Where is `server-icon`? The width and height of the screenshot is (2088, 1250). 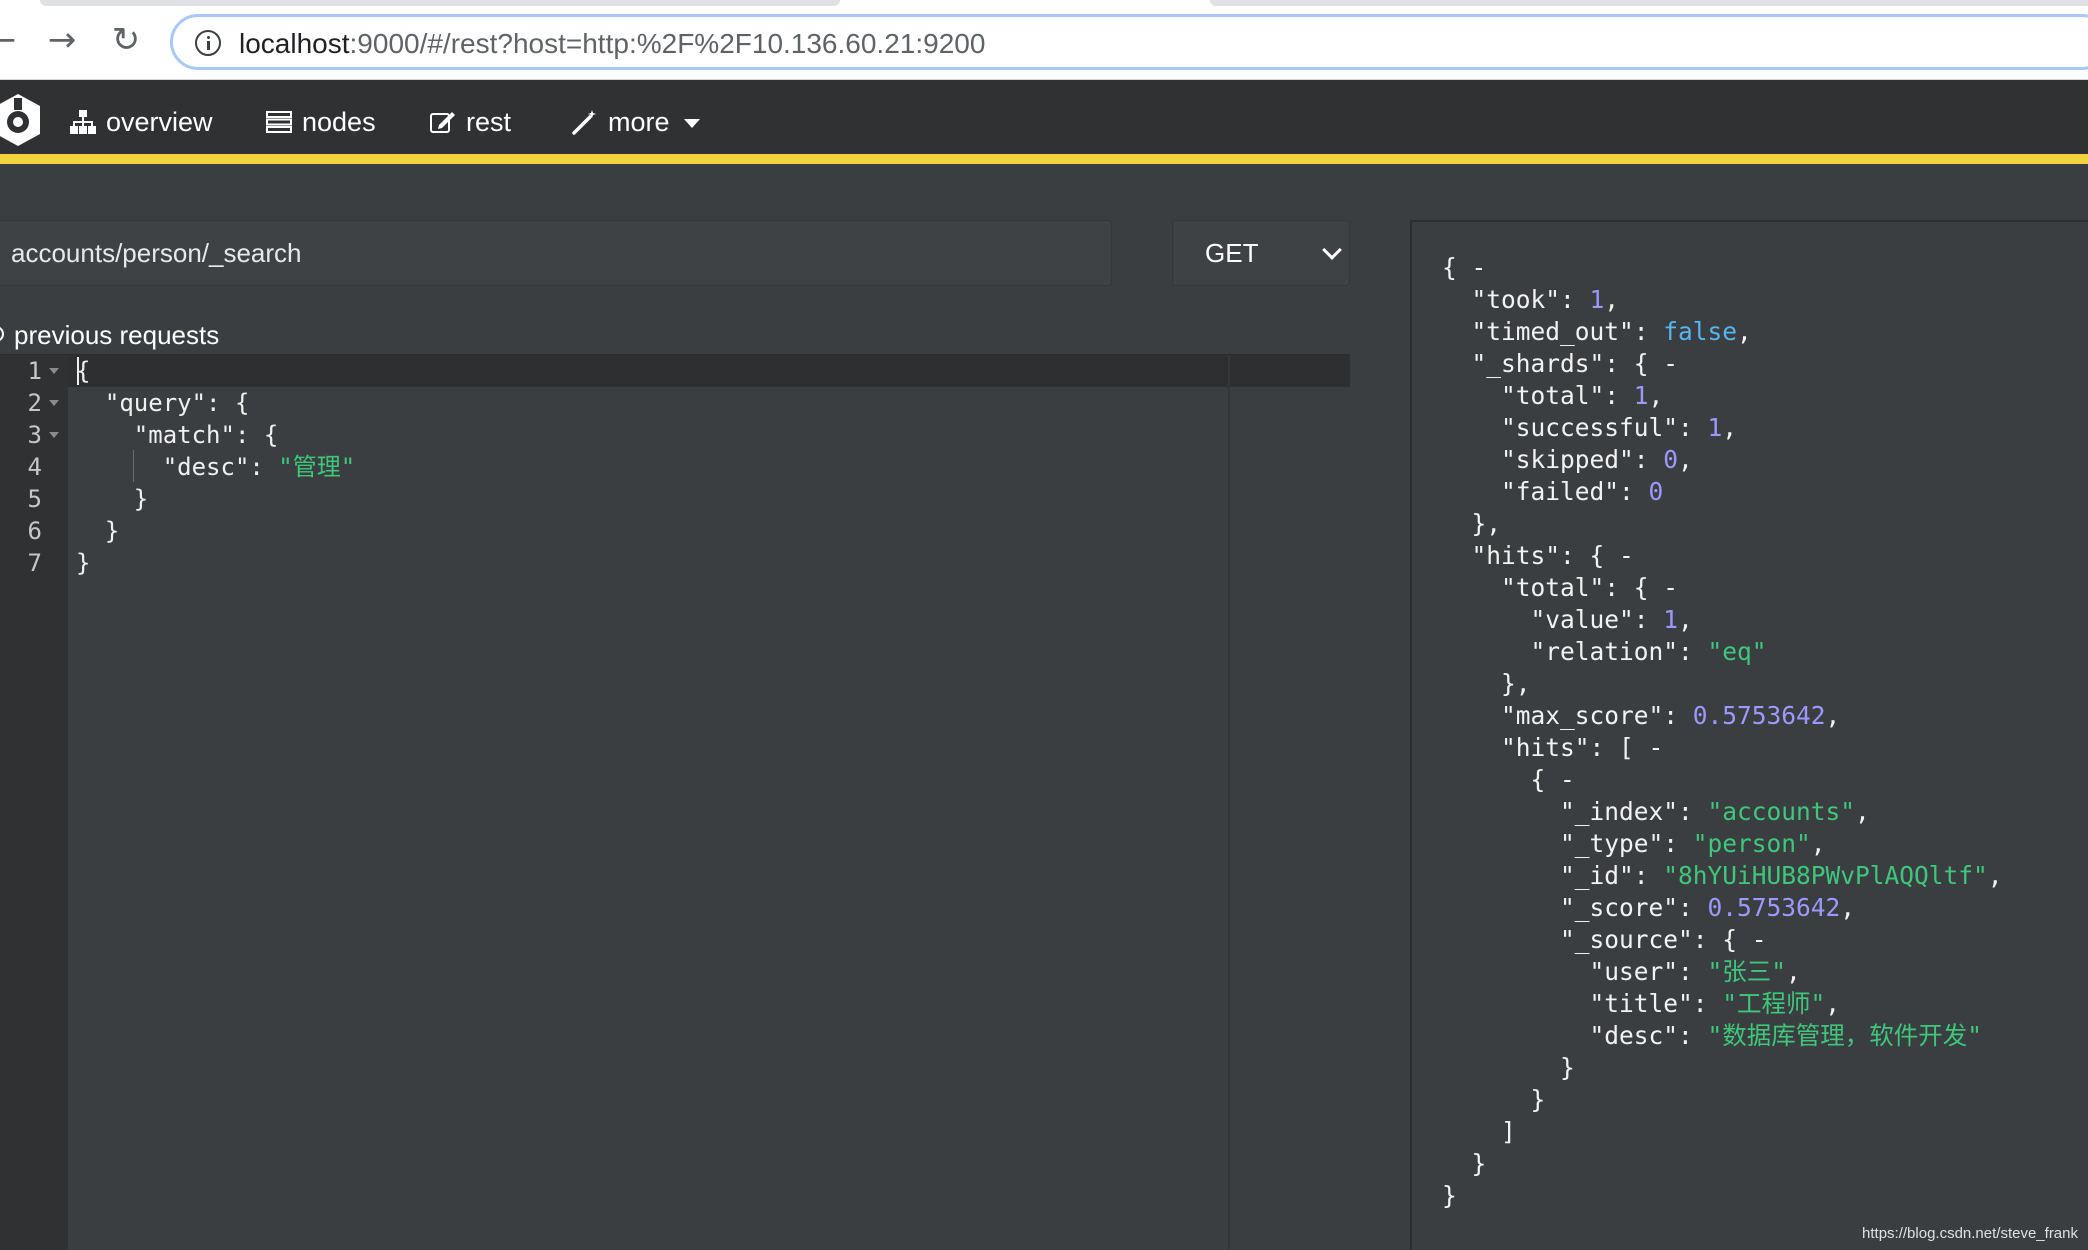
server-icon is located at coordinates (279, 121).